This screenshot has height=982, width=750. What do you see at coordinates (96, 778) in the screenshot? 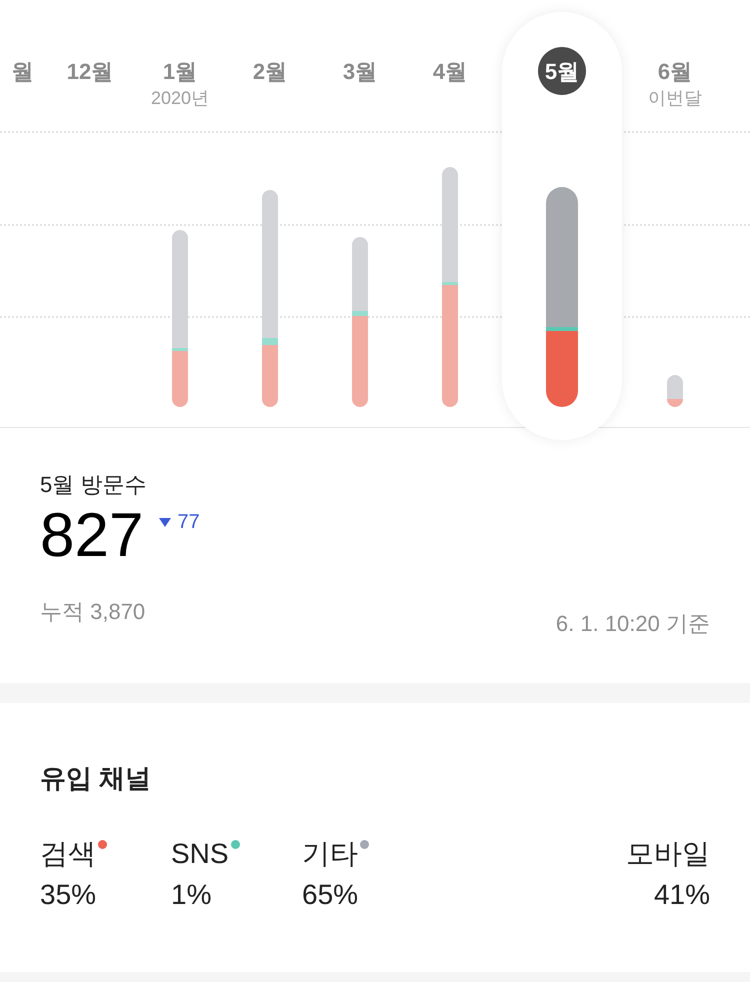
I see `section-title: 유입 채널` at bounding box center [96, 778].